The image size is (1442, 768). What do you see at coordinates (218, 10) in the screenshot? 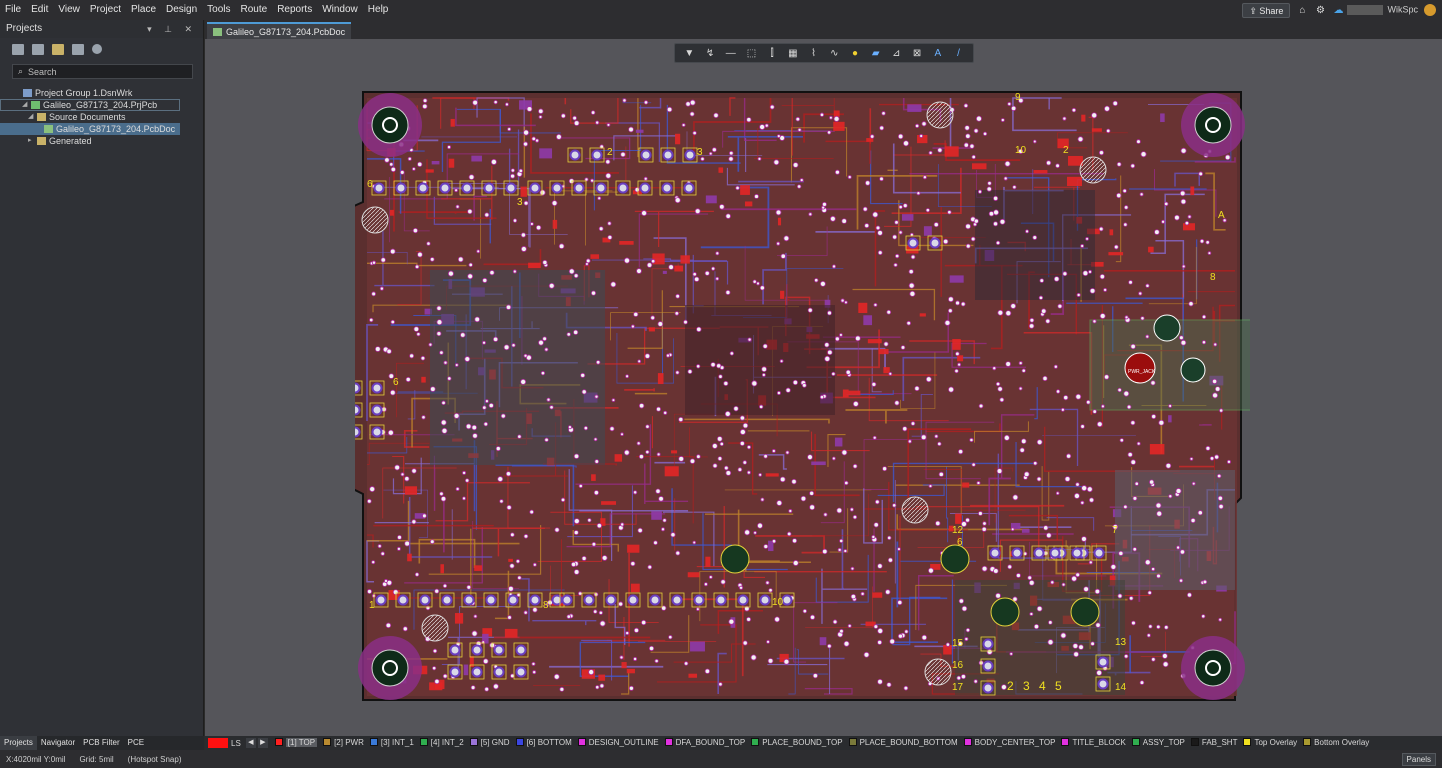
I see `menu-tools: Tools` at bounding box center [218, 10].